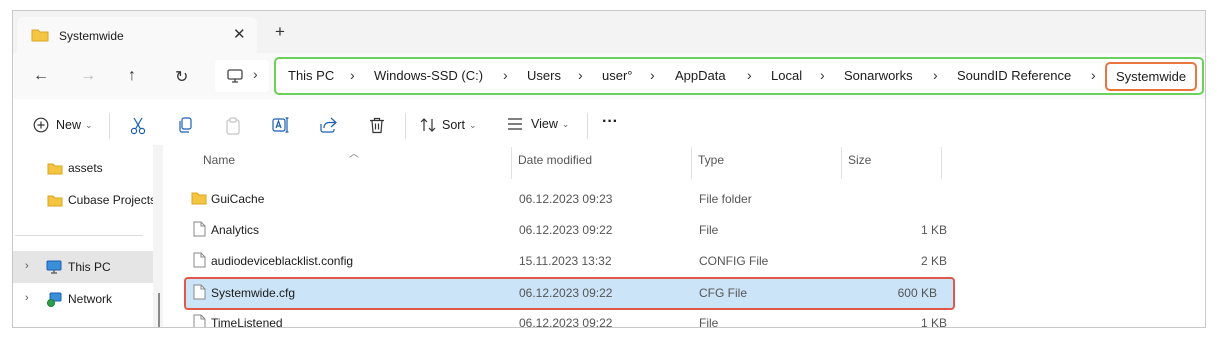 Image resolution: width=1217 pixels, height=339 pixels. I want to click on scrollbar-thumb, so click(159, 310).